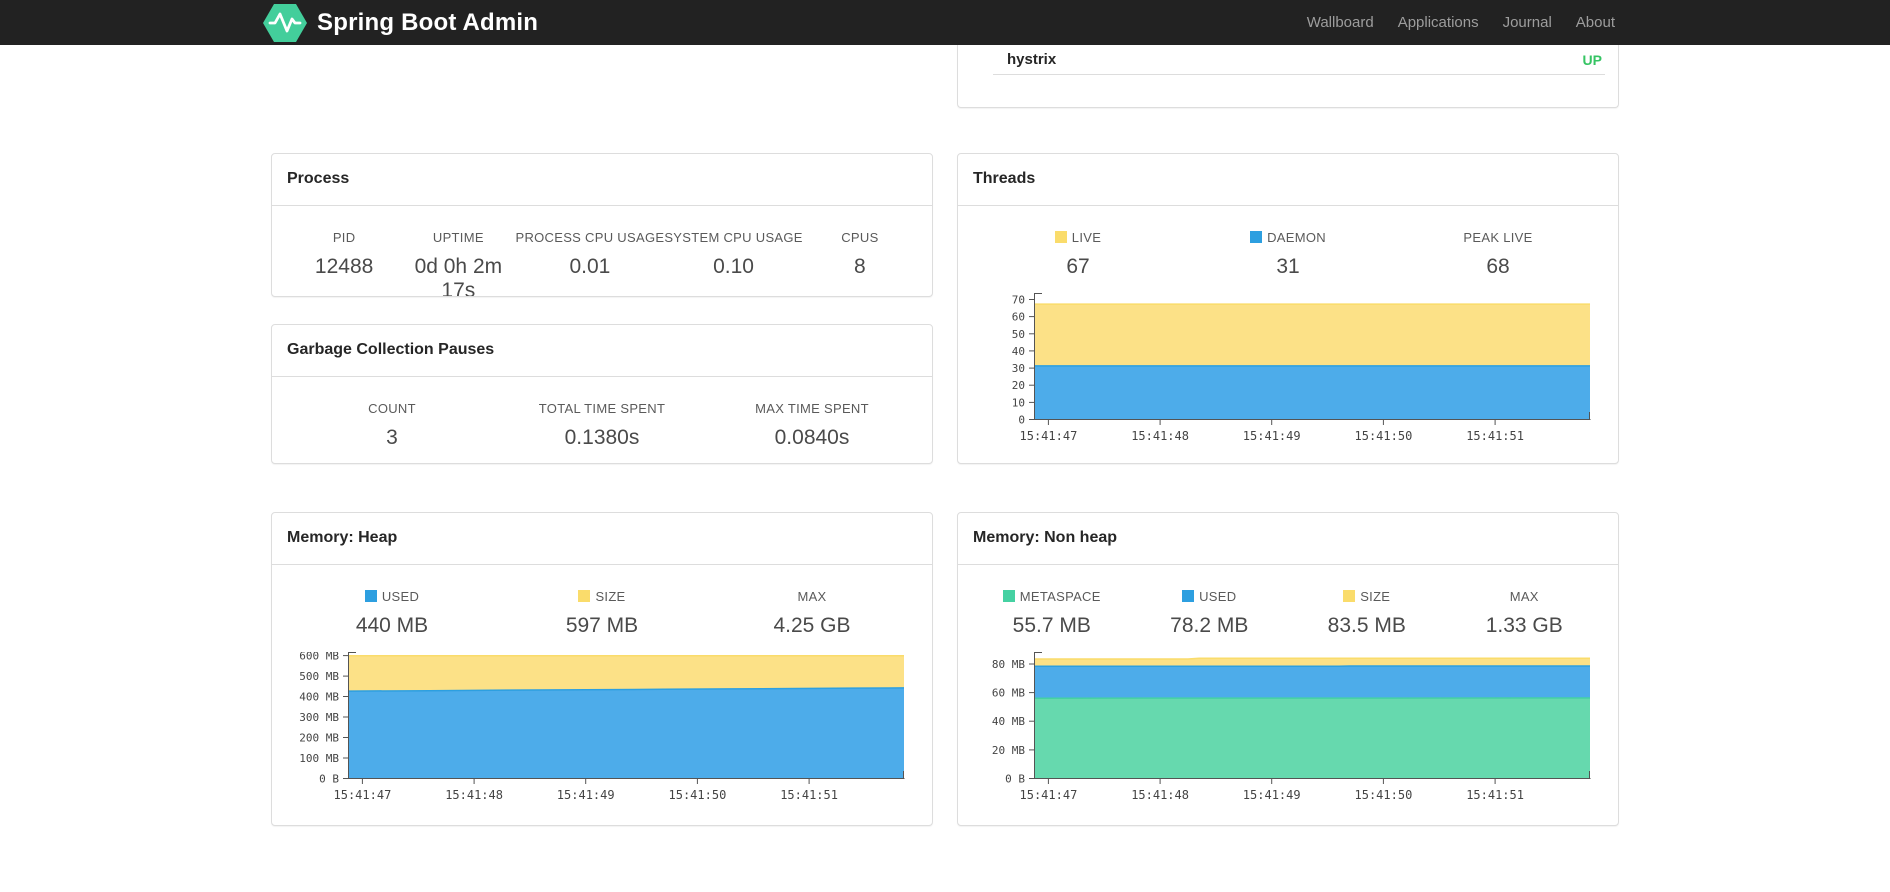 Image resolution: width=1890 pixels, height=892 pixels. What do you see at coordinates (602, 180) in the screenshot?
I see `process-card-heading: Process` at bounding box center [602, 180].